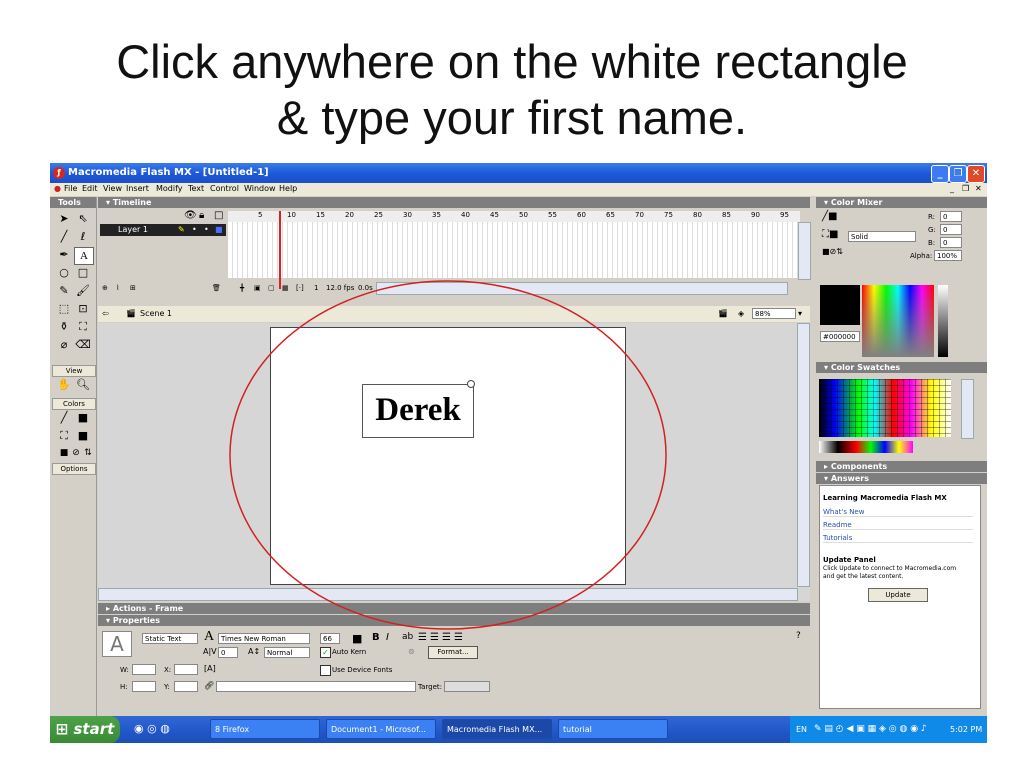 This screenshot has height=768, width=1024. What do you see at coordinates (741, 314) in the screenshot?
I see `edit-symbol-icon: ◈` at bounding box center [741, 314].